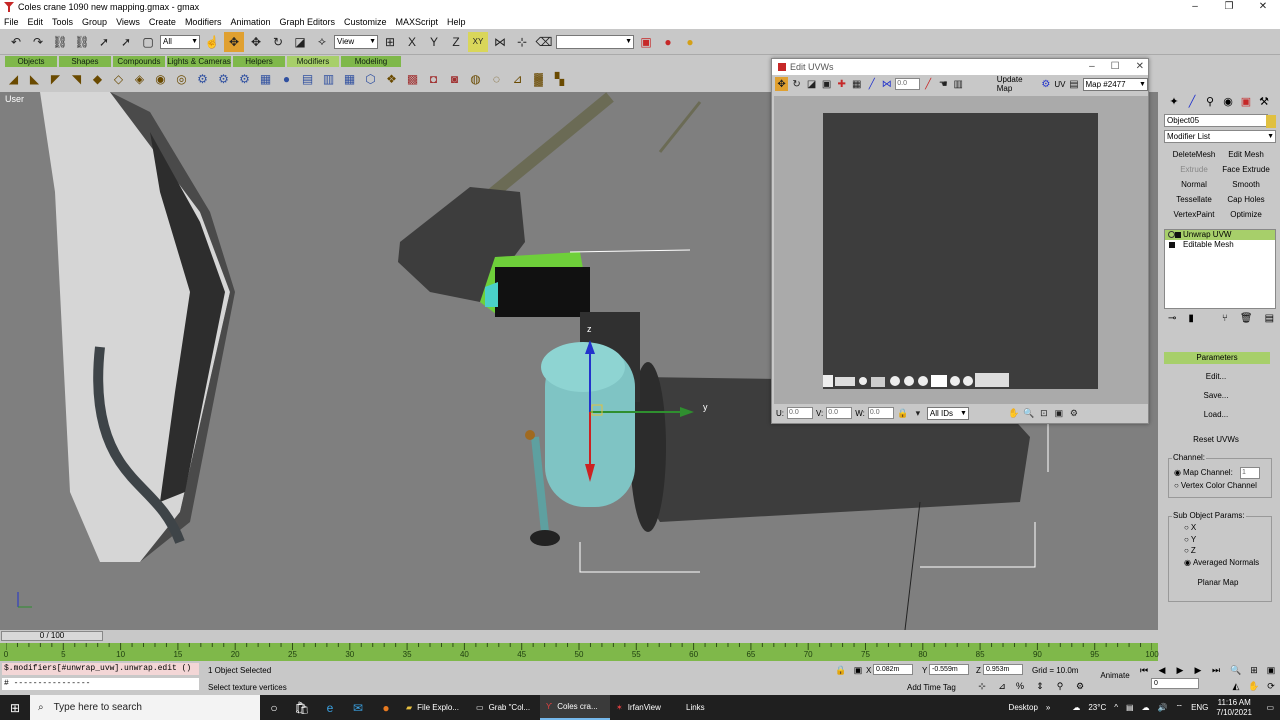 The image size is (1280, 720). Describe the element at coordinates (1115, 67) in the screenshot. I see `uvw-maximize-button: ☐` at that location.